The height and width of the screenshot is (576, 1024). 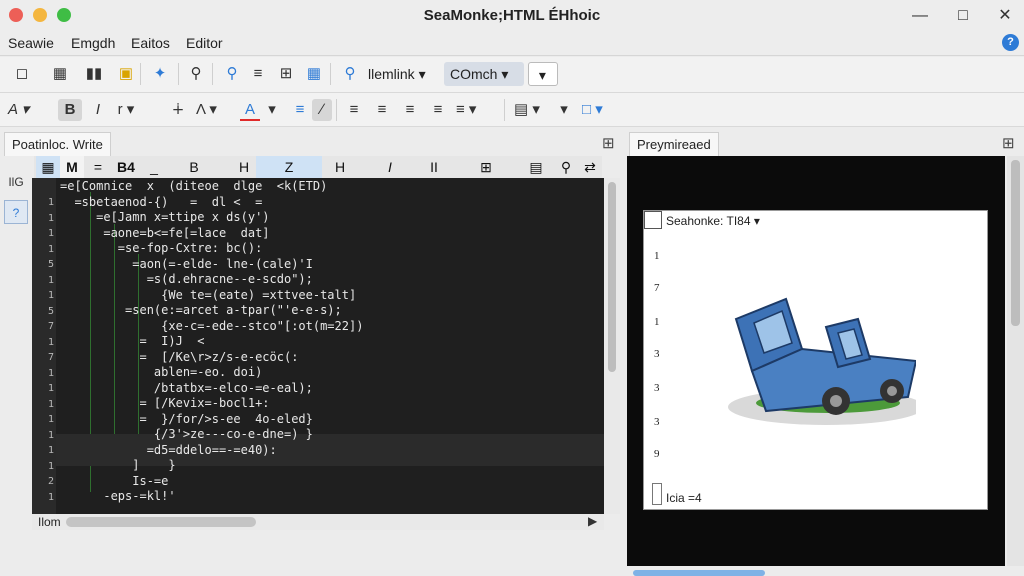 What do you see at coordinates (1015, 243) in the screenshot?
I see `preview-scroll-thumb` at bounding box center [1015, 243].